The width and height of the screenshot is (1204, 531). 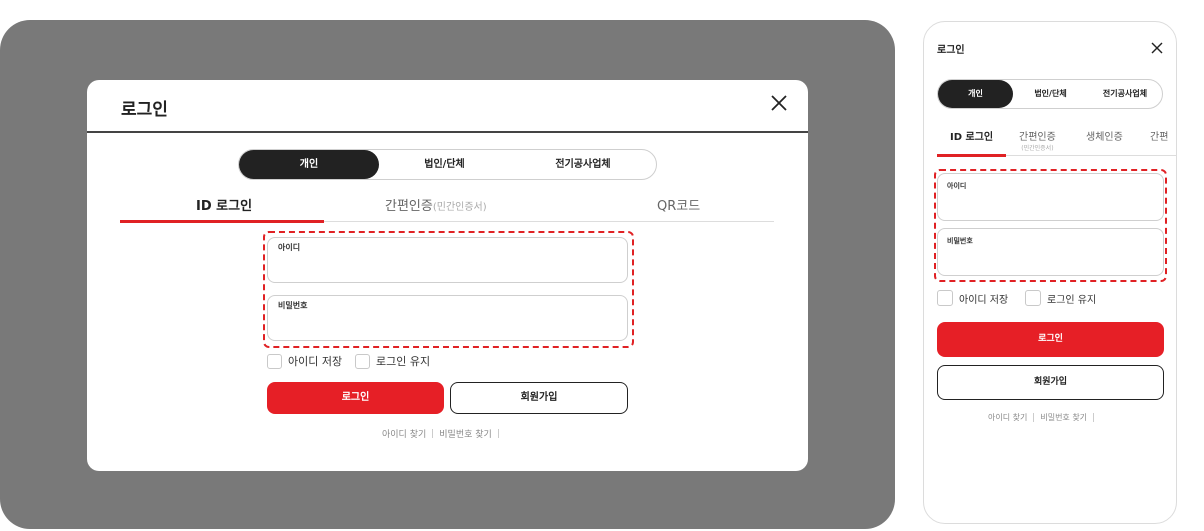 What do you see at coordinates (1050, 252) in the screenshot?
I see `mobile-password-field` at bounding box center [1050, 252].